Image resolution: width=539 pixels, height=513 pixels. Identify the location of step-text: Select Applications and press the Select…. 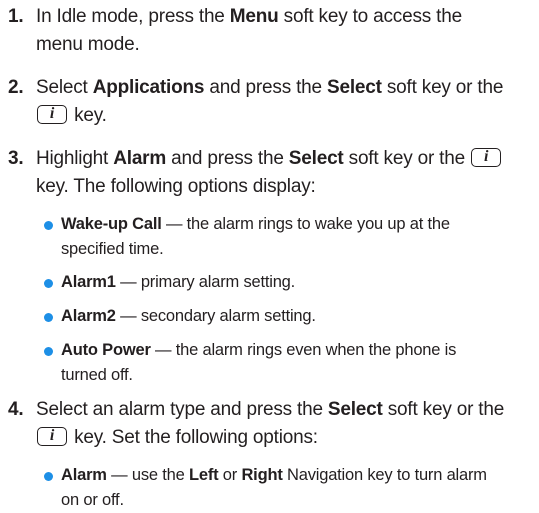
(270, 101).